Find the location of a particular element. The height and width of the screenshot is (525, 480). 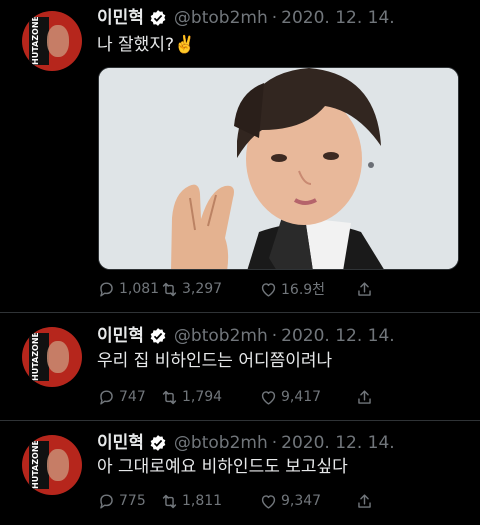

tweet-actions: 775 1,811 9,347 is located at coordinates (237, 501).